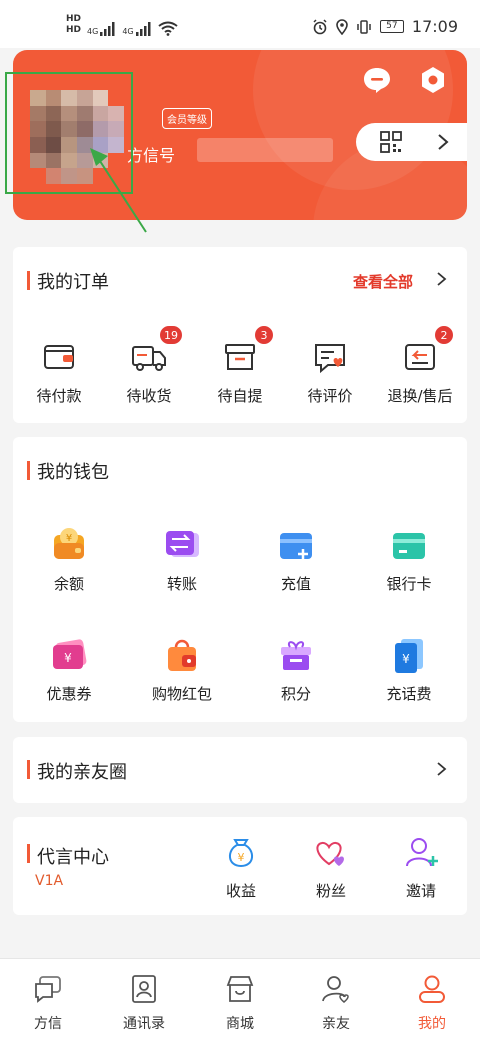 The width and height of the screenshot is (480, 1040). Describe the element at coordinates (69, 694) in the screenshot. I see `wallet-label: 优惠券` at that location.